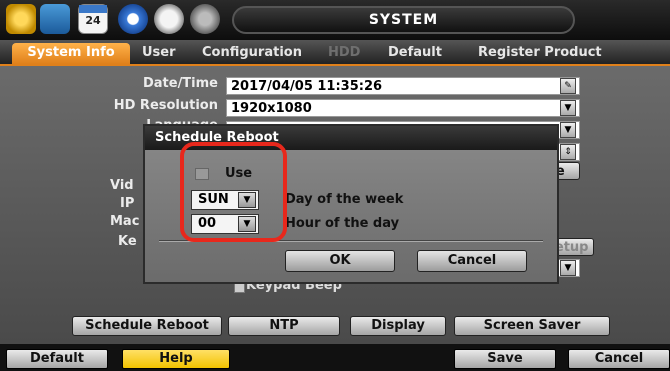 This screenshot has width=670, height=371. I want to click on datetime-field: 2017/04/05 11:35:26, so click(403, 86).